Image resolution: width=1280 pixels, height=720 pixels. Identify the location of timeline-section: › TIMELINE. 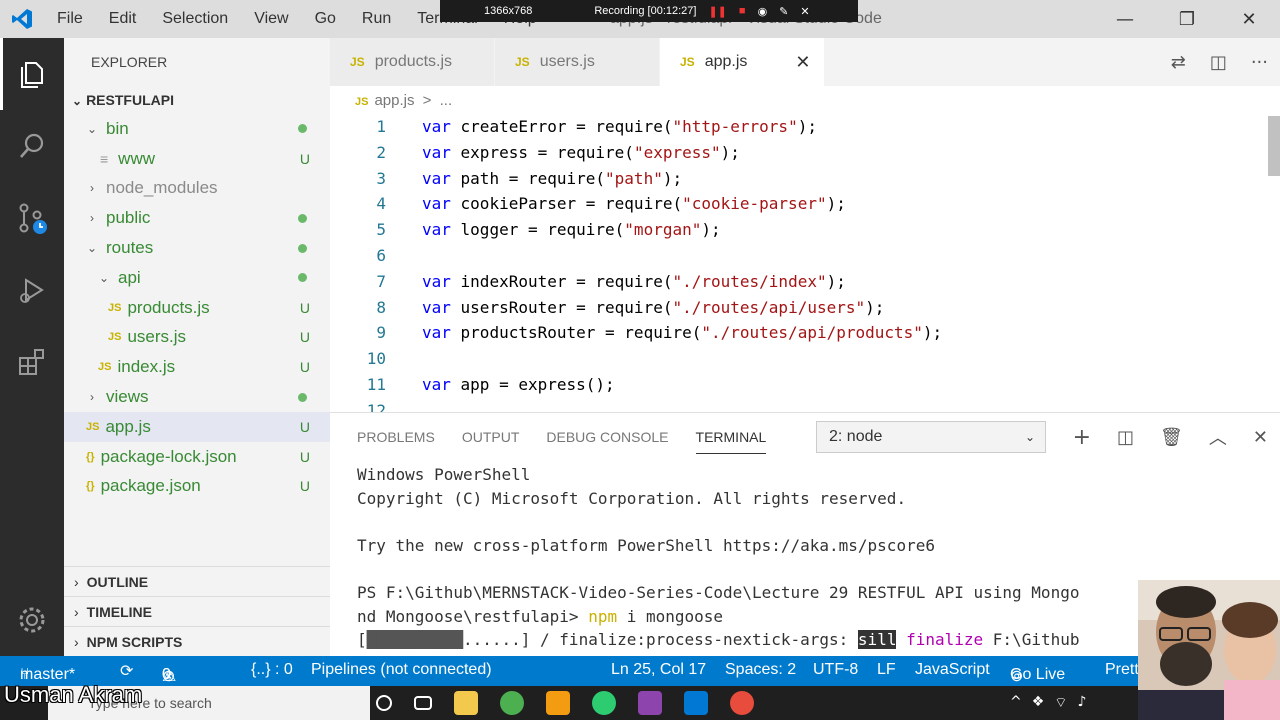
(197, 611).